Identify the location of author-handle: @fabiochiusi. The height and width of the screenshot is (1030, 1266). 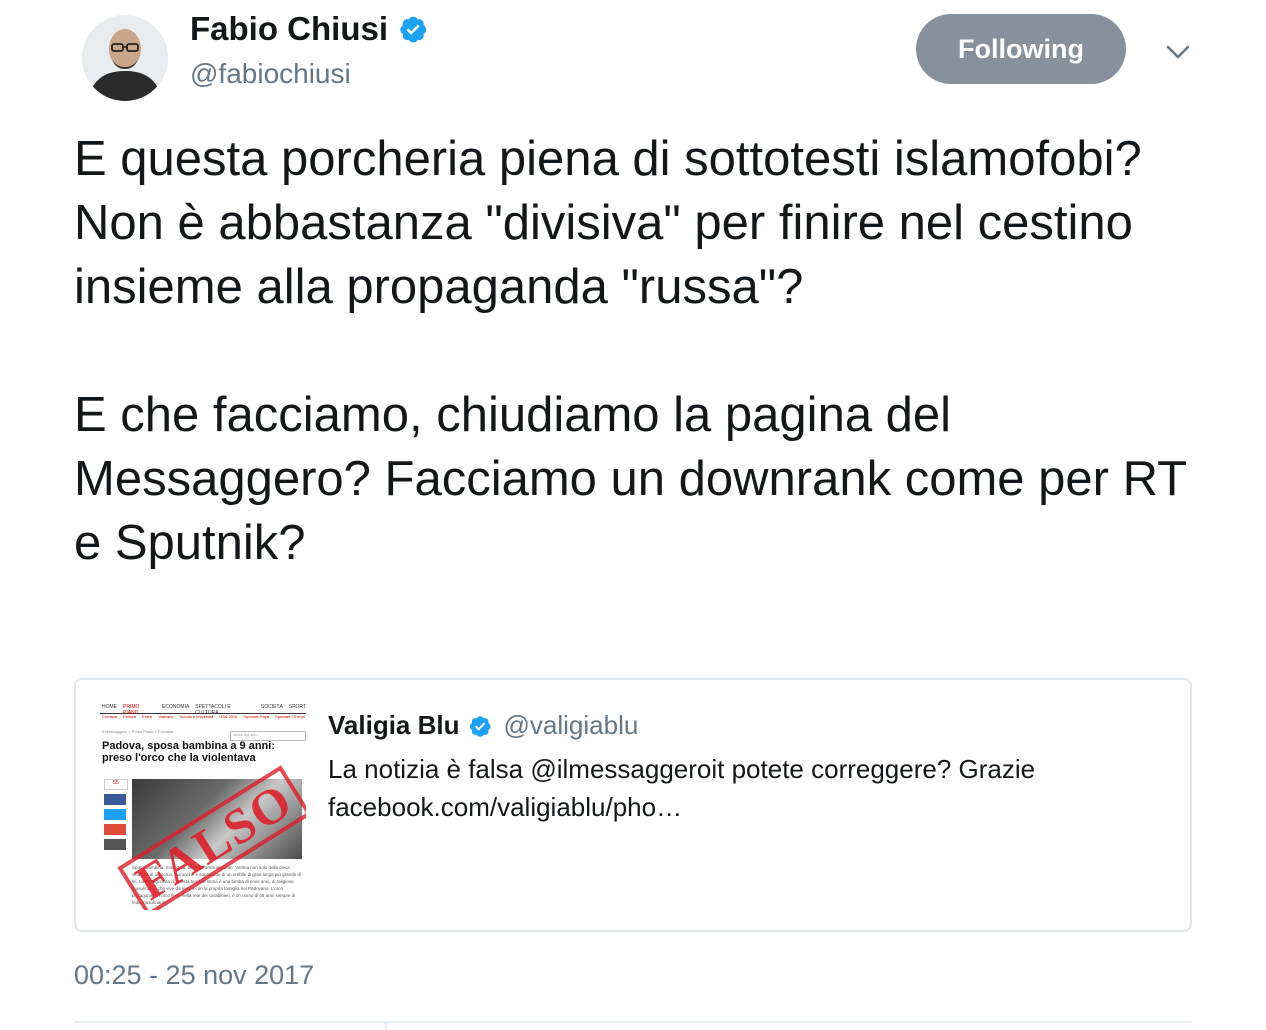
(270, 74).